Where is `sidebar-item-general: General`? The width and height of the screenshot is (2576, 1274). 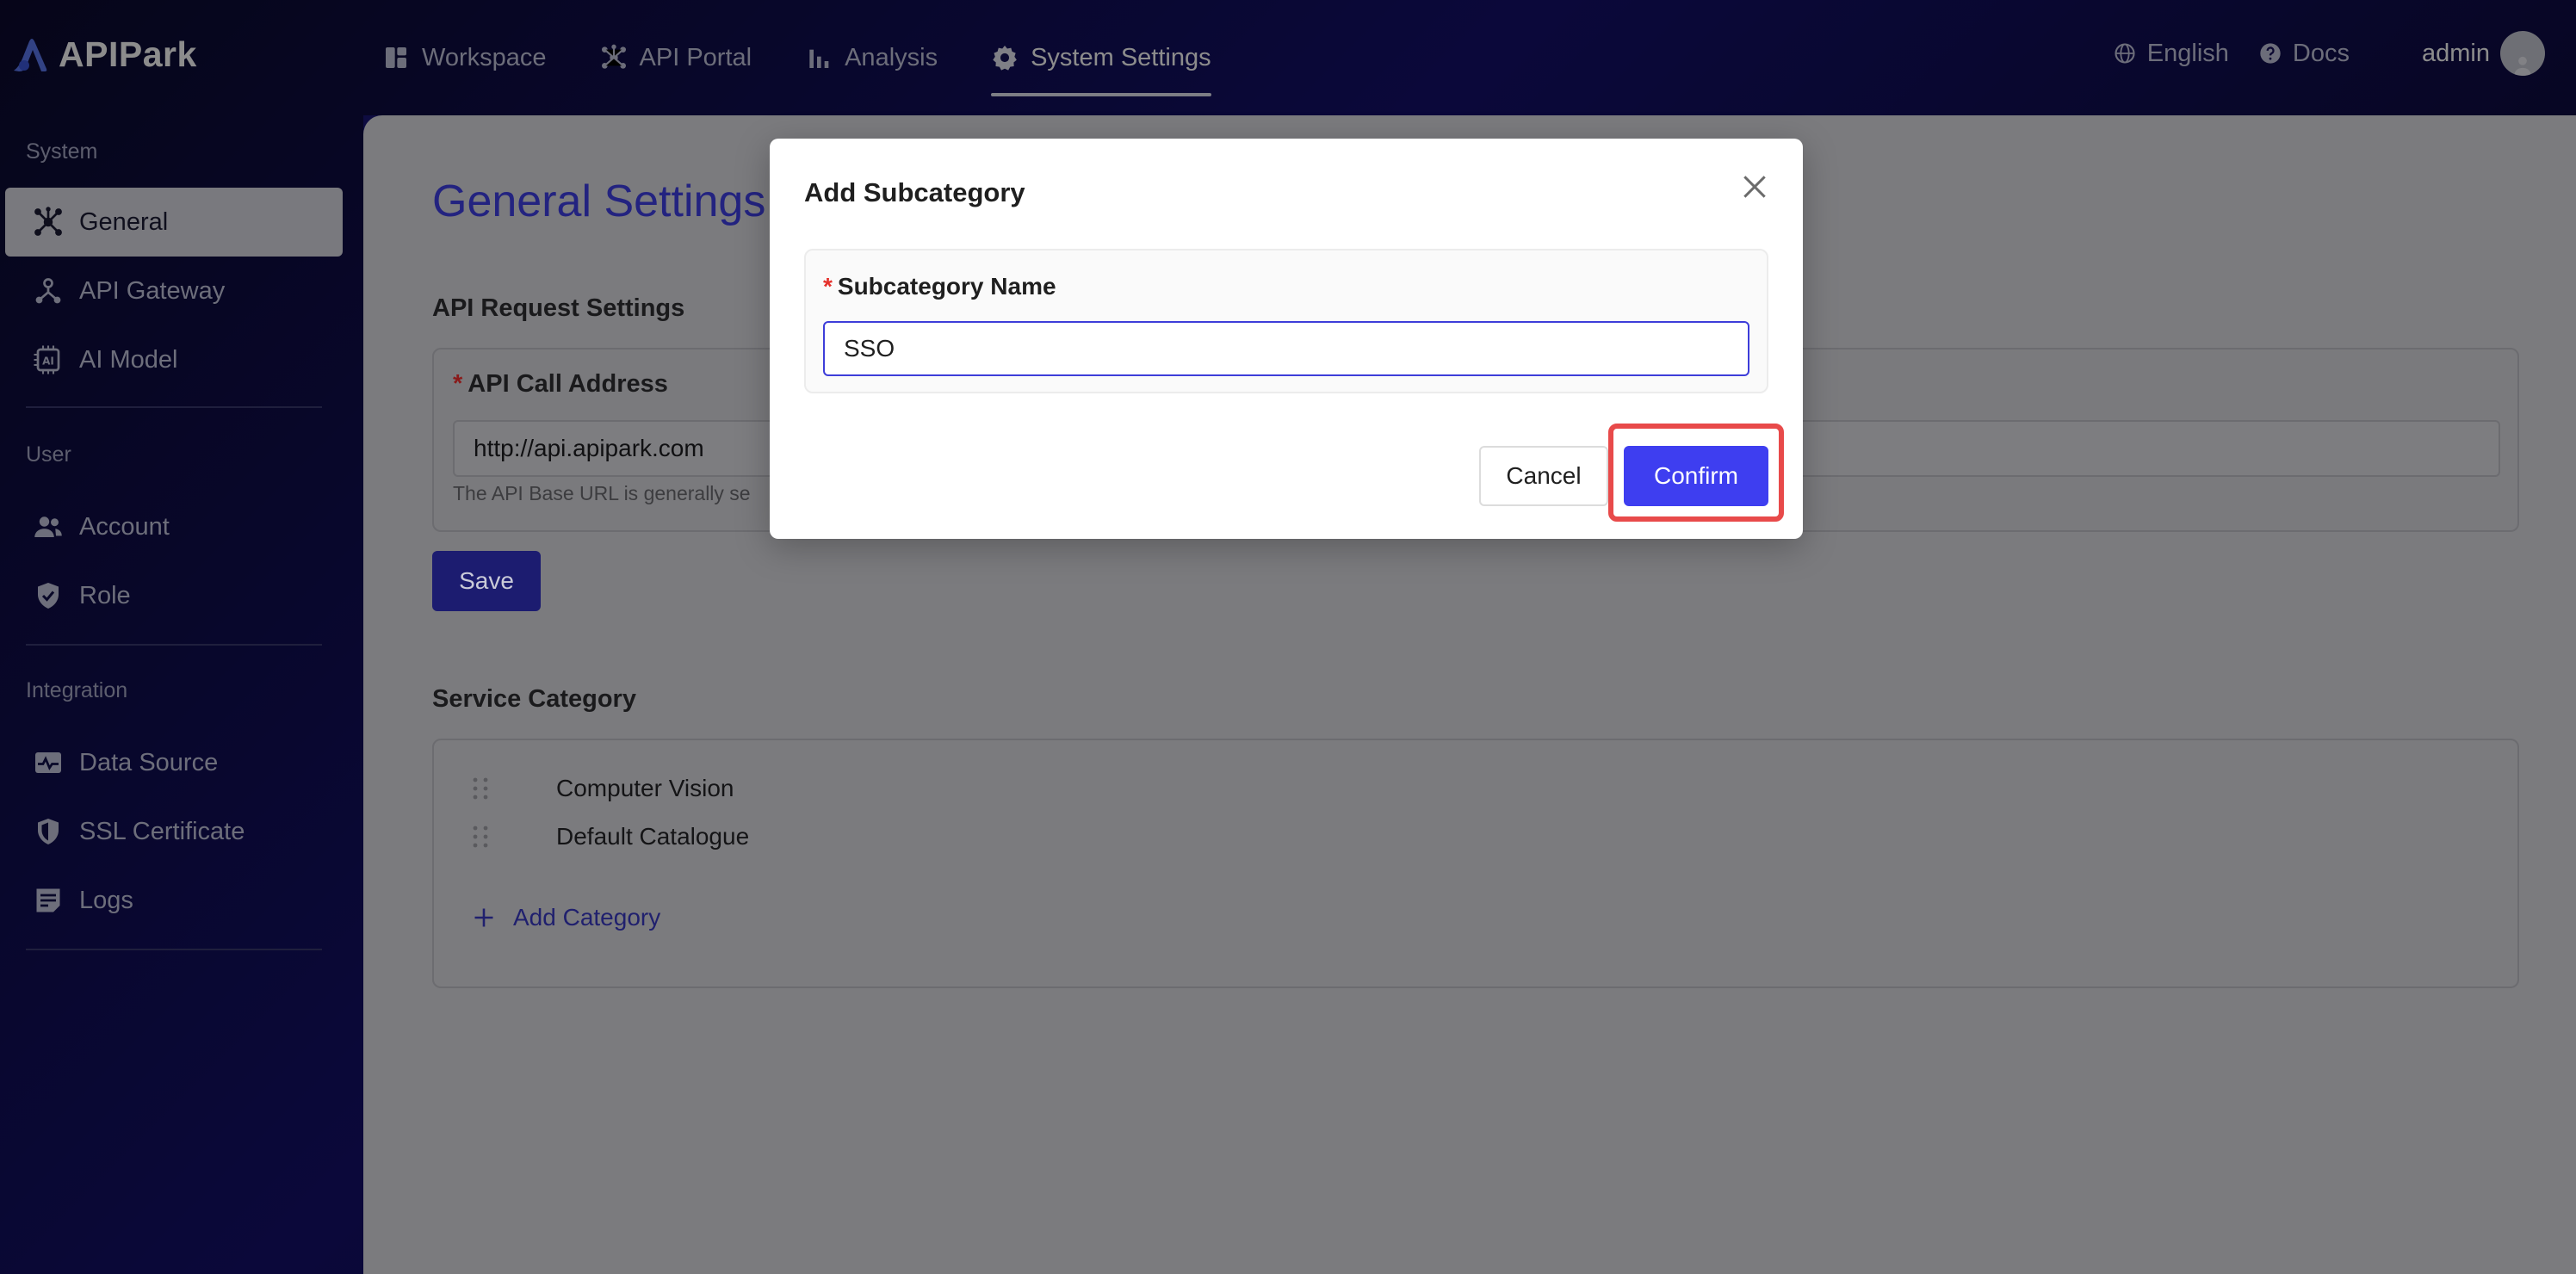
sidebar-item-general: General is located at coordinates (174, 222).